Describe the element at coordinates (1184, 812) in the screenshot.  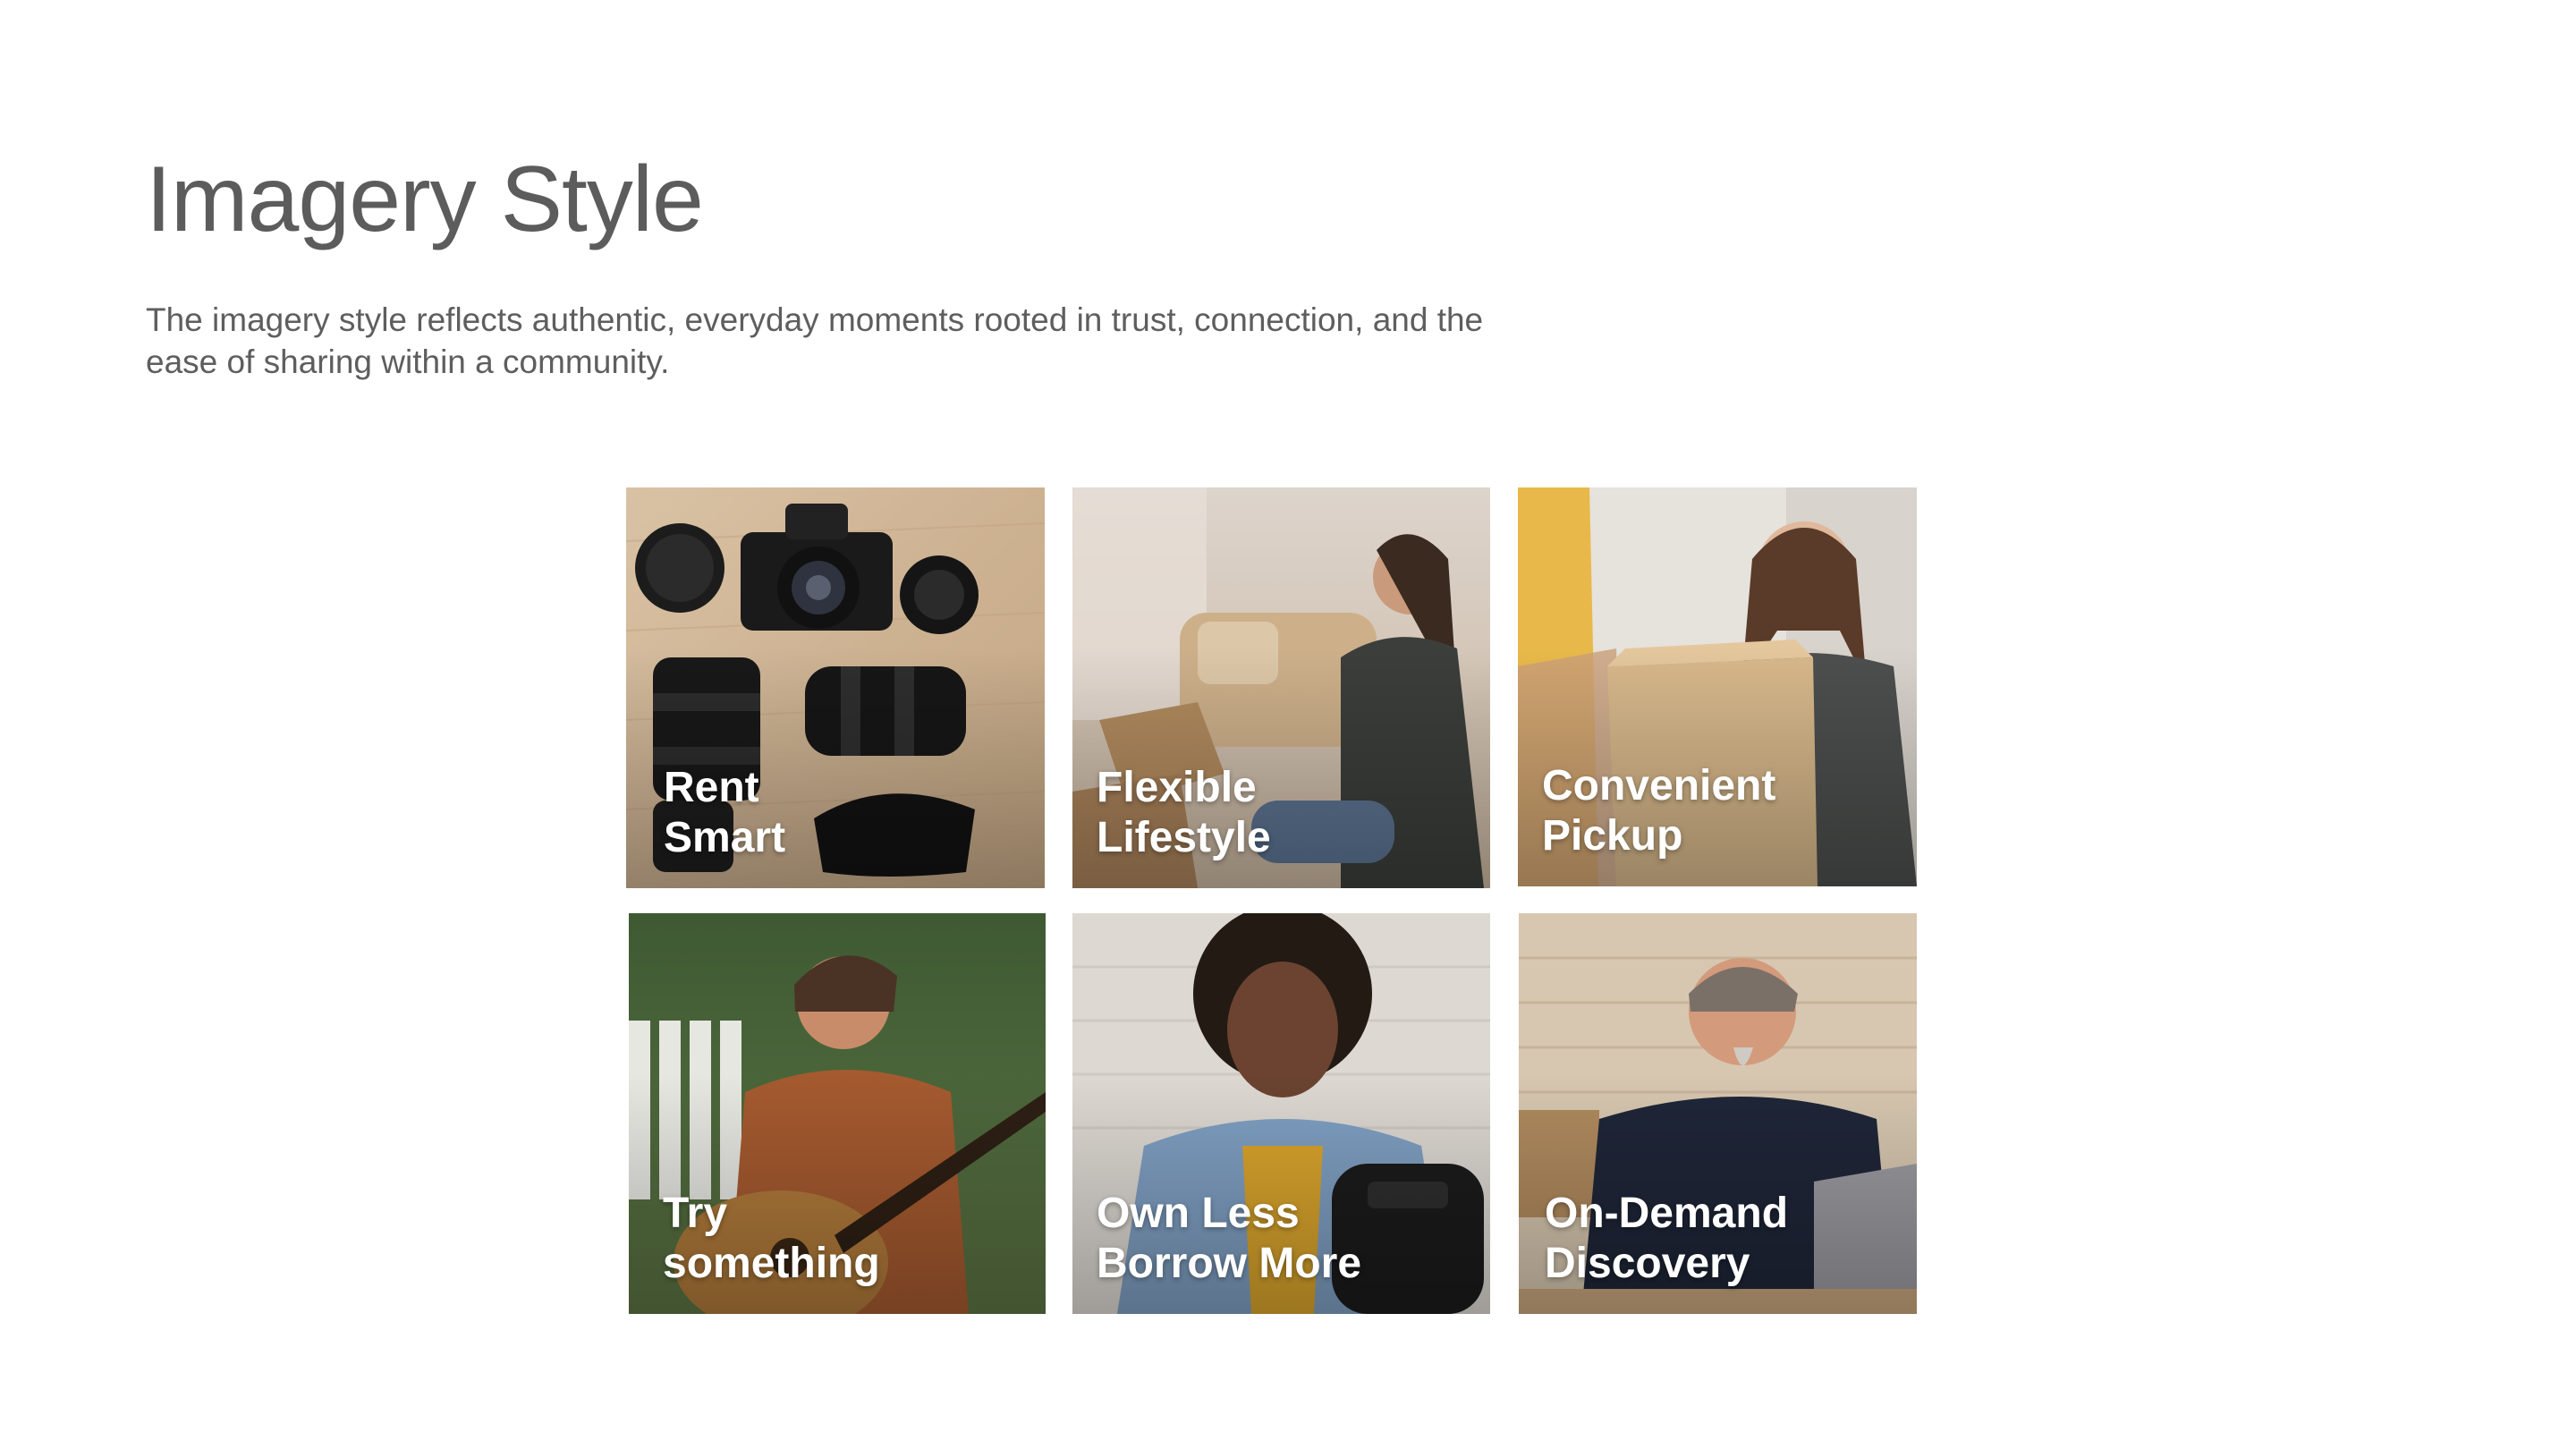
I see `tile-label: Flexible Lifestyle` at that location.